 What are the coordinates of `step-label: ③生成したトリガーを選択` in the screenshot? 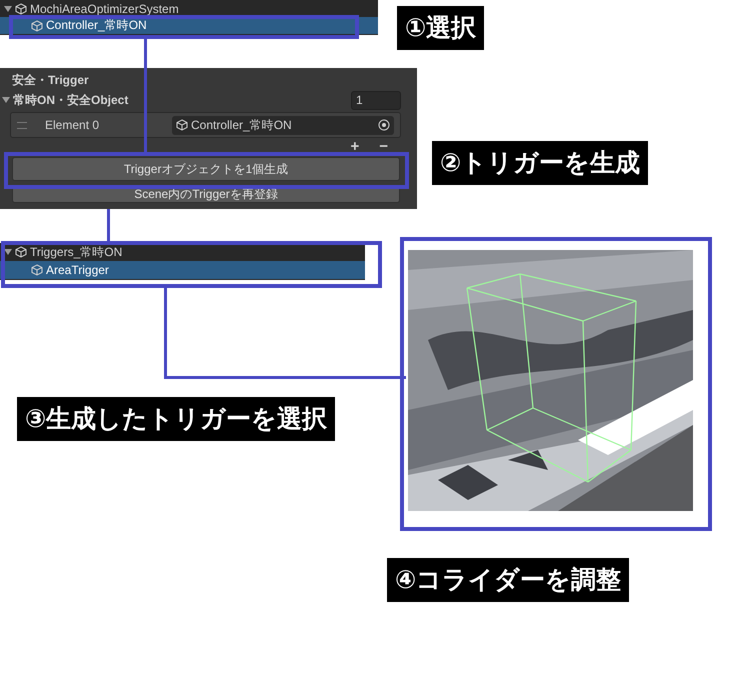 It's located at (176, 419).